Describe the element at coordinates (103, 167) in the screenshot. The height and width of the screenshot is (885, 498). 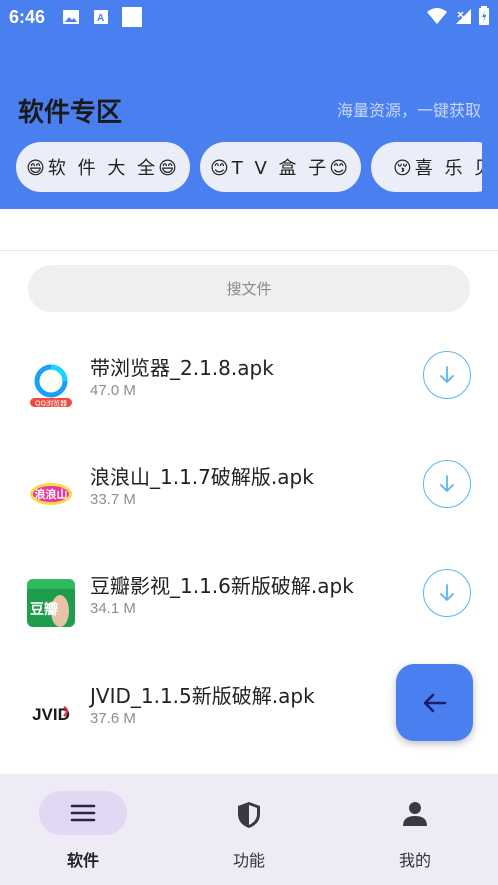
I see `tab-software-collection: 😄软 件 大 全😄` at that location.